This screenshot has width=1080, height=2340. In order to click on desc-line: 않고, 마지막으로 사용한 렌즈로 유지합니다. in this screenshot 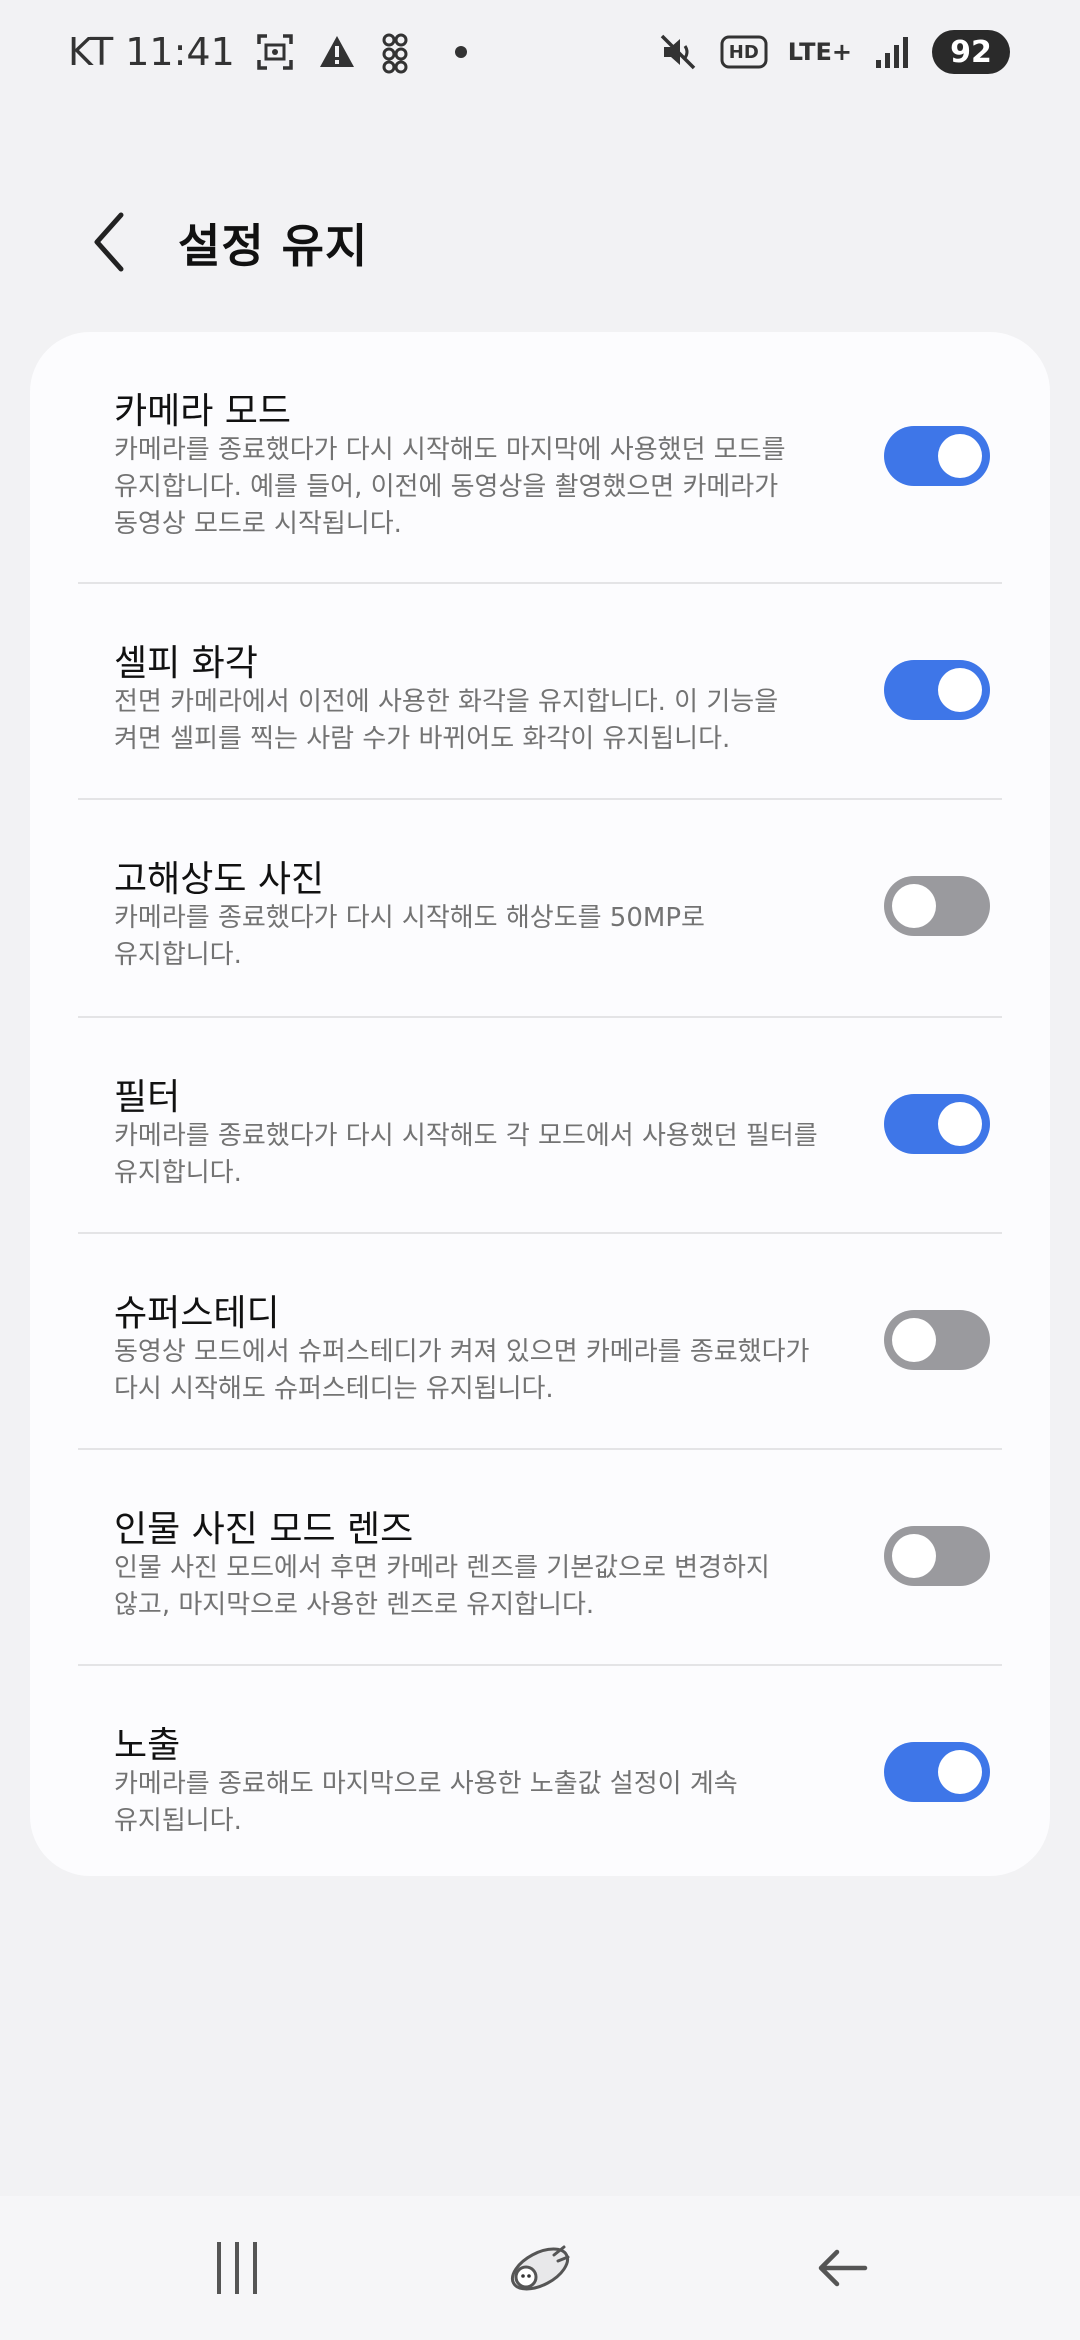, I will do `click(354, 1605)`.